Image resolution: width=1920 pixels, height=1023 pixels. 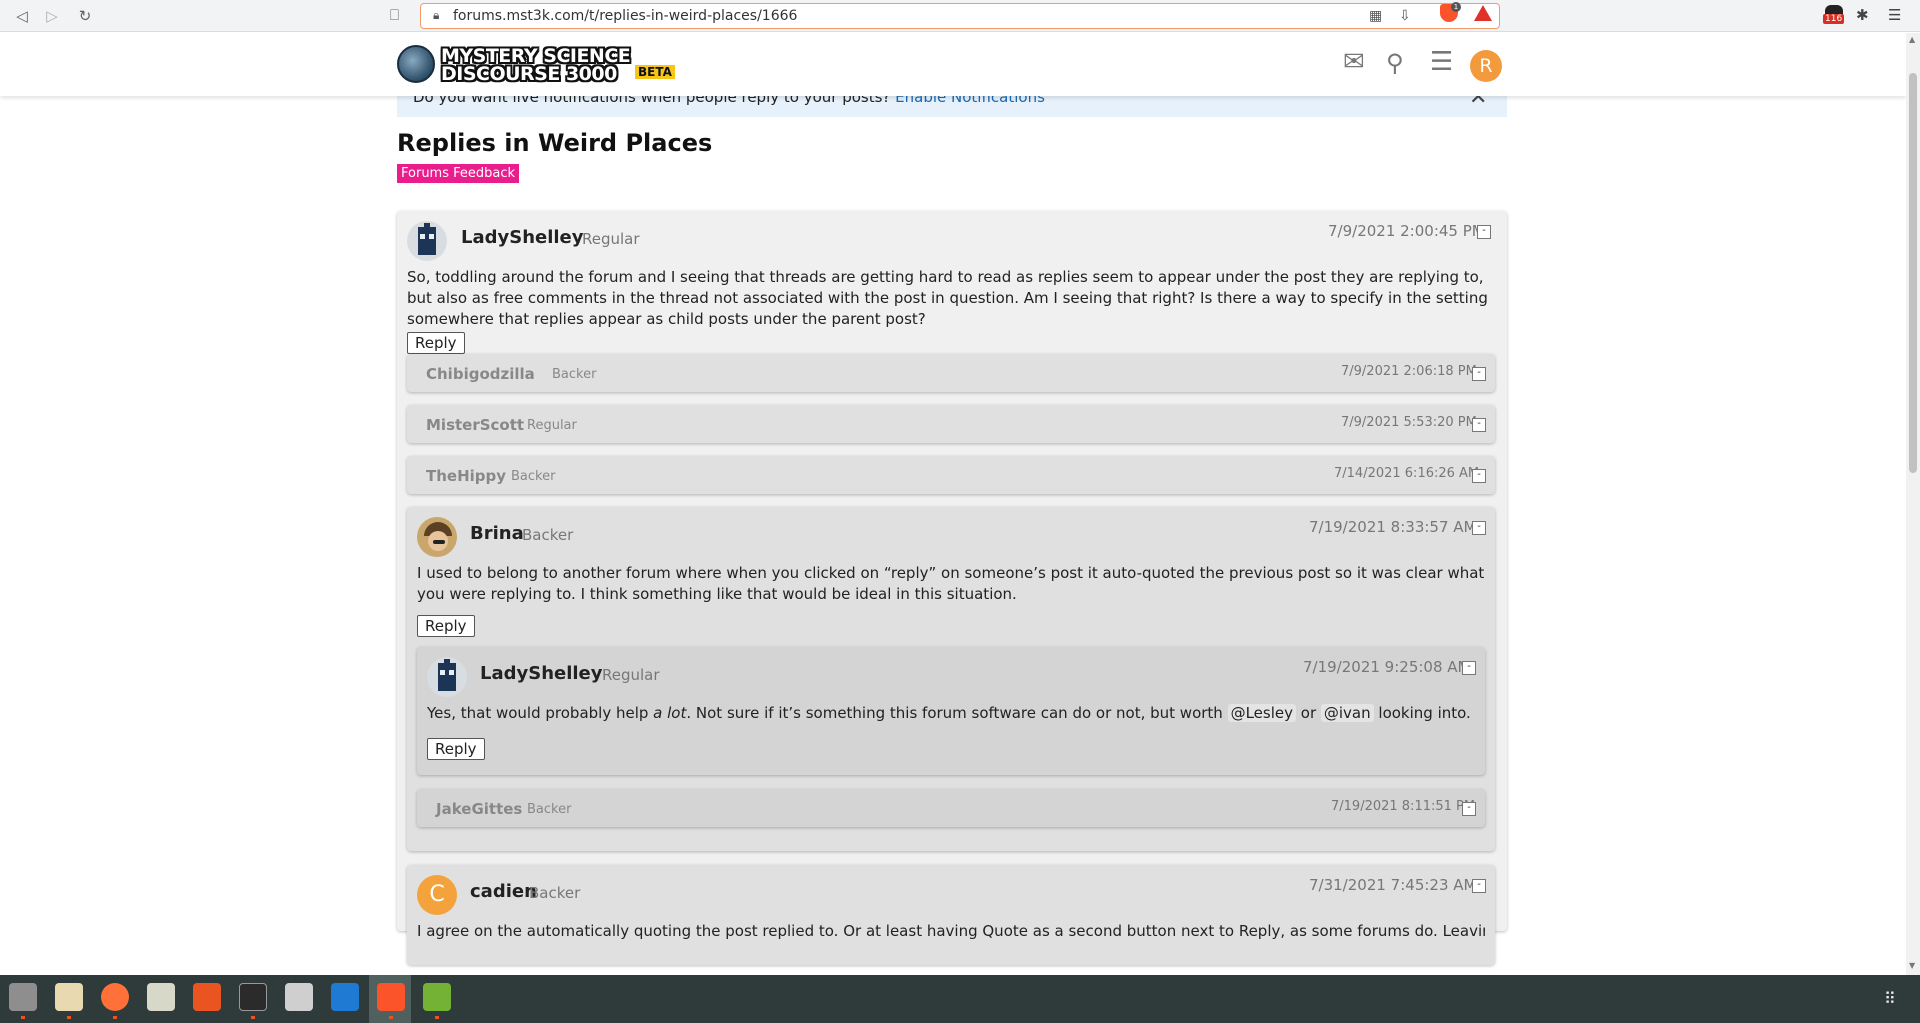 What do you see at coordinates (1395, 63) in the screenshot?
I see `search-icon: ⚲` at bounding box center [1395, 63].